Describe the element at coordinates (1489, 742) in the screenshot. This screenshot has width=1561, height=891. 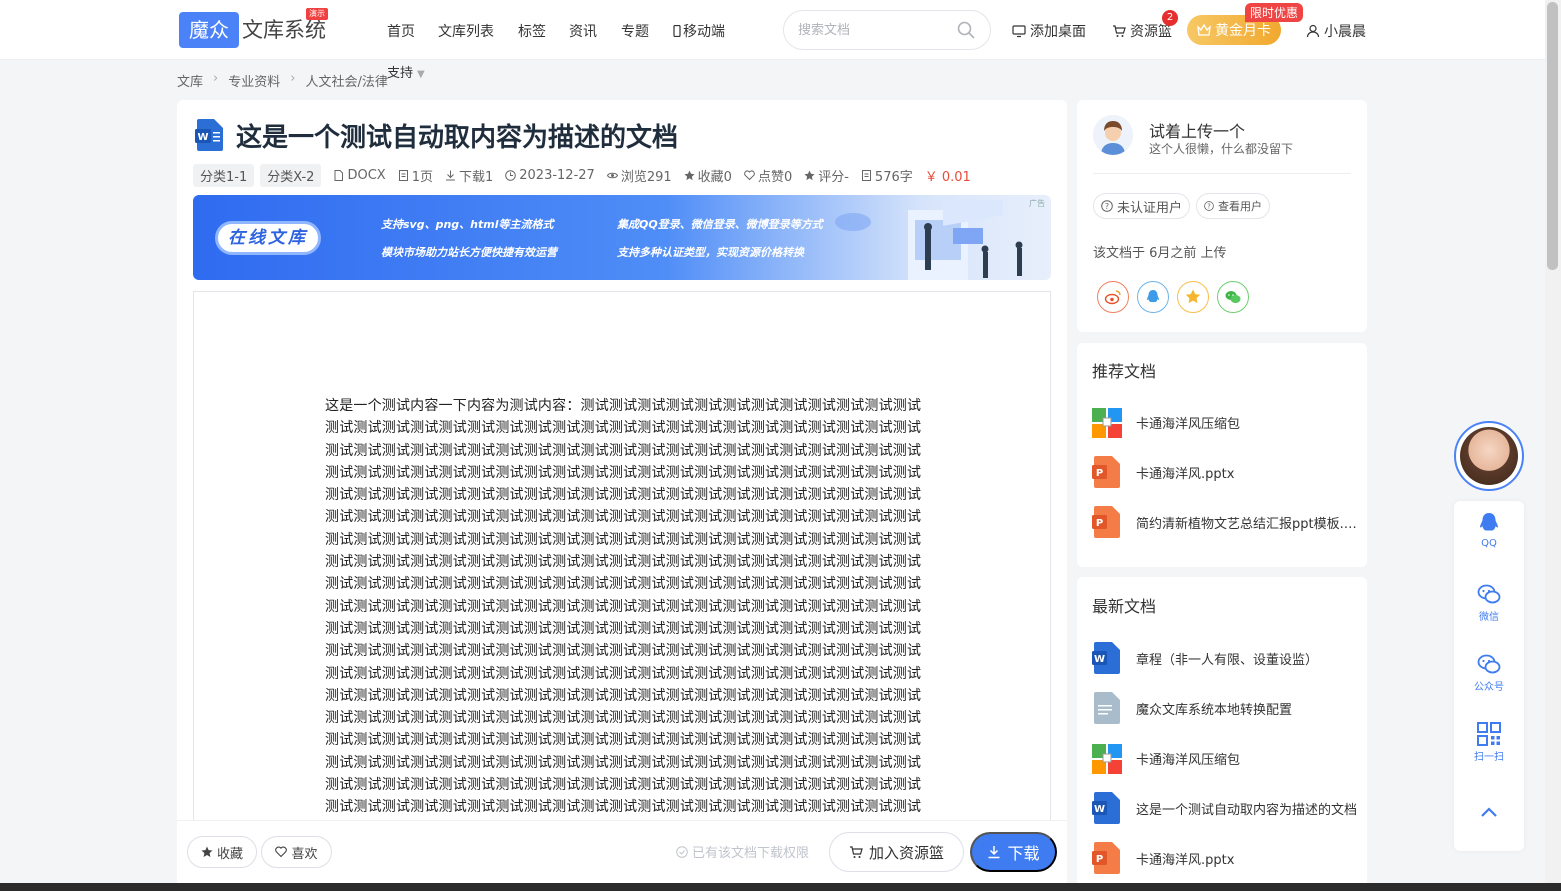
I see `float-scan-button: 扫一扫` at that location.